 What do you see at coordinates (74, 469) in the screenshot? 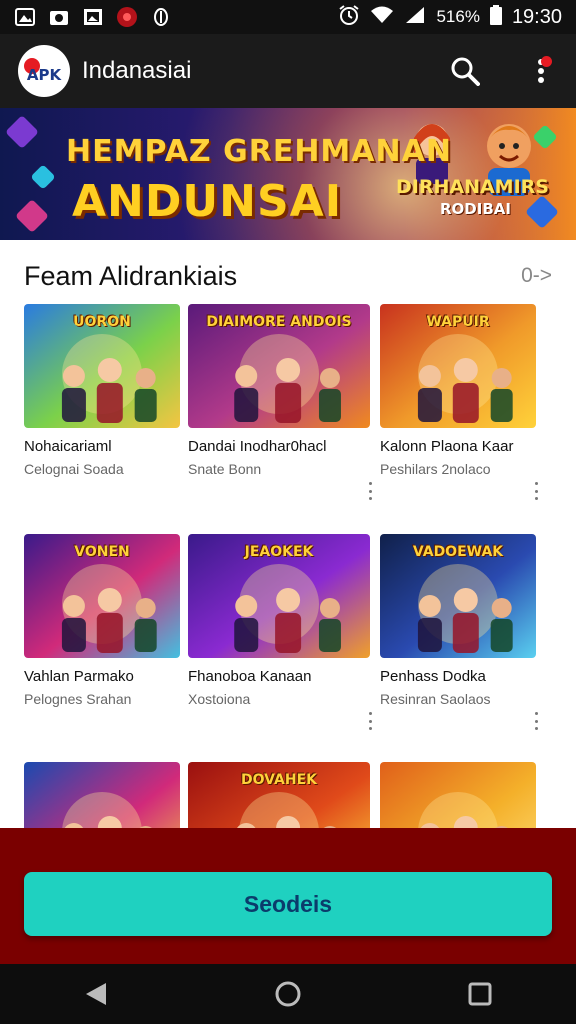
I see `game-developer: Celognai Soada` at bounding box center [74, 469].